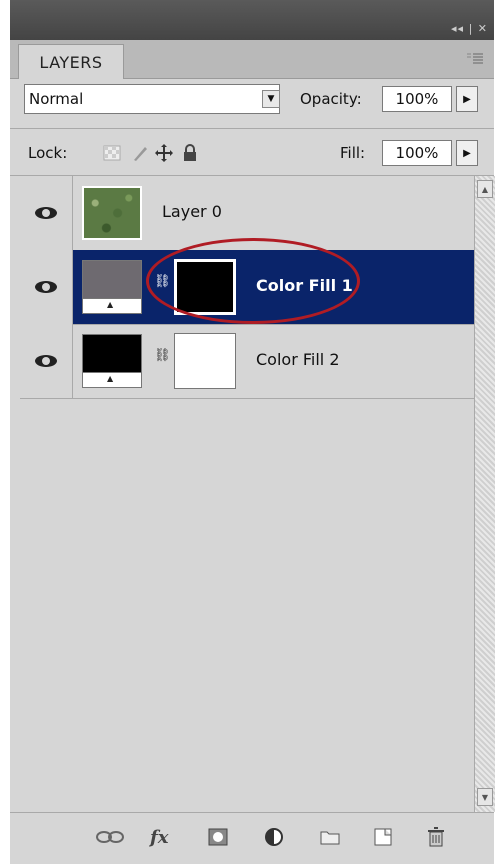  I want to click on layer-thumbnail, so click(112, 213).